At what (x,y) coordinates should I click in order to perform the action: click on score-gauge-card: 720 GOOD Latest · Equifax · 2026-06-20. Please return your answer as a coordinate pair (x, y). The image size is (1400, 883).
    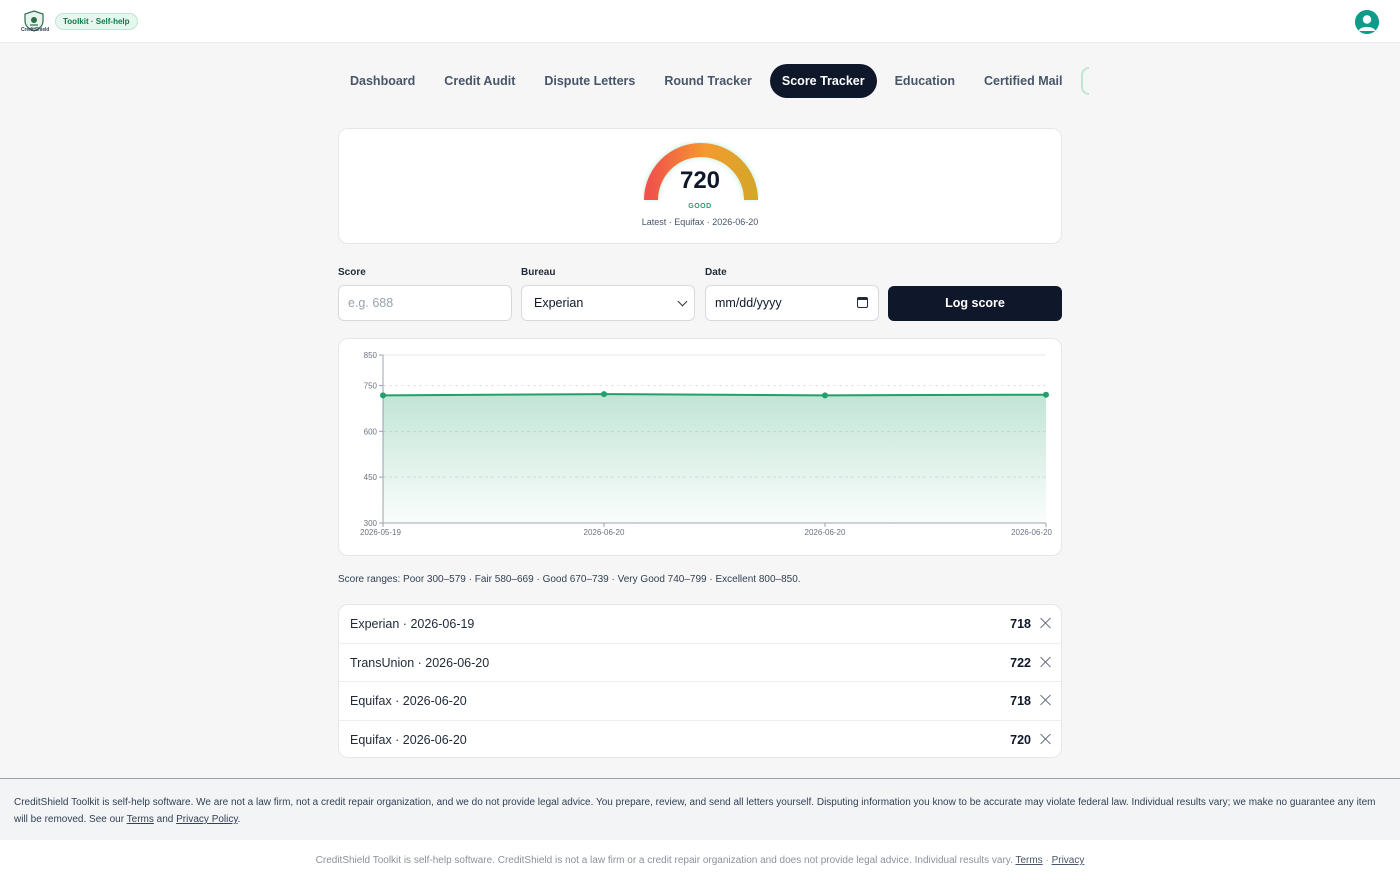
    Looking at the image, I should click on (700, 186).